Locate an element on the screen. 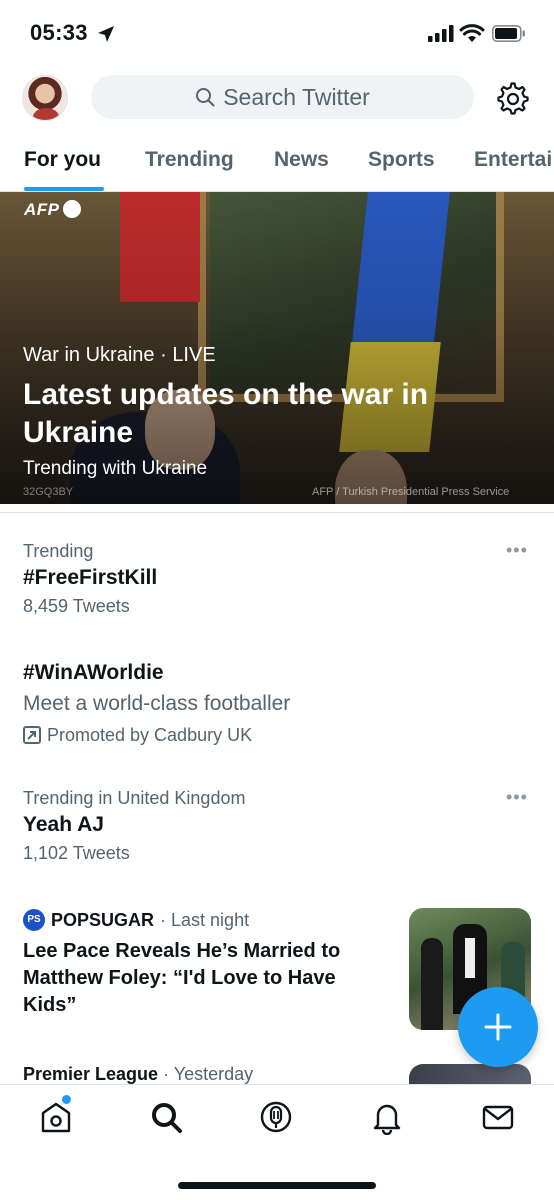 The image size is (554, 1200). promoted-icon is located at coordinates (32, 735).